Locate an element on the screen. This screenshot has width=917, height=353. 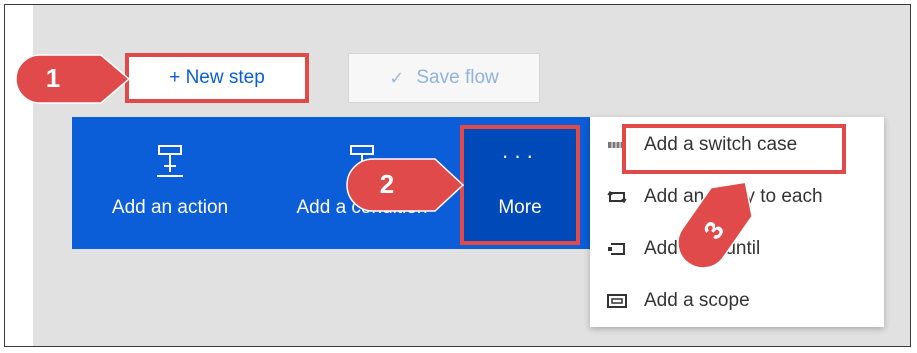
new-step-label: + New step is located at coordinates (217, 77).